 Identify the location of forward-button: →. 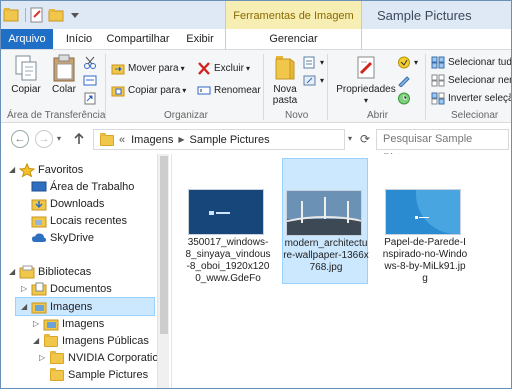
(44, 139).